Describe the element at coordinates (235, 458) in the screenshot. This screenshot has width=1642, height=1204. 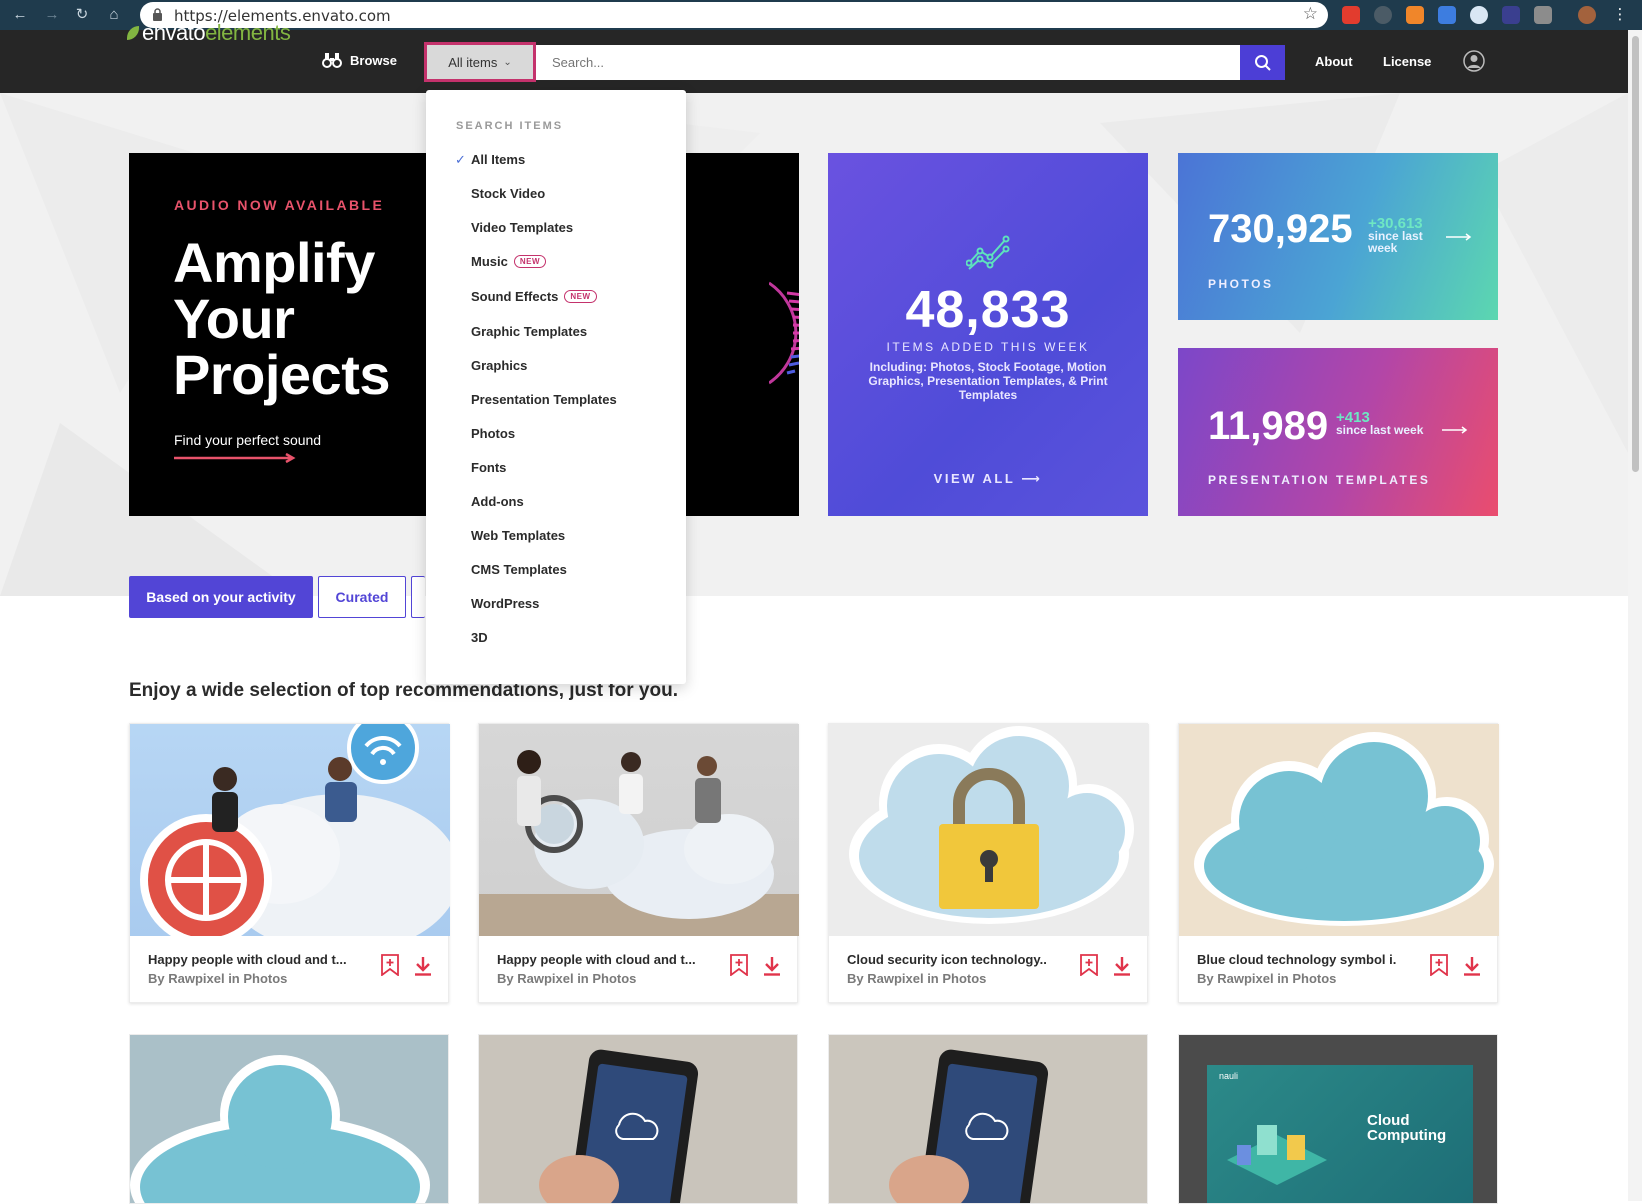
I see `arrow-right-icon` at that location.